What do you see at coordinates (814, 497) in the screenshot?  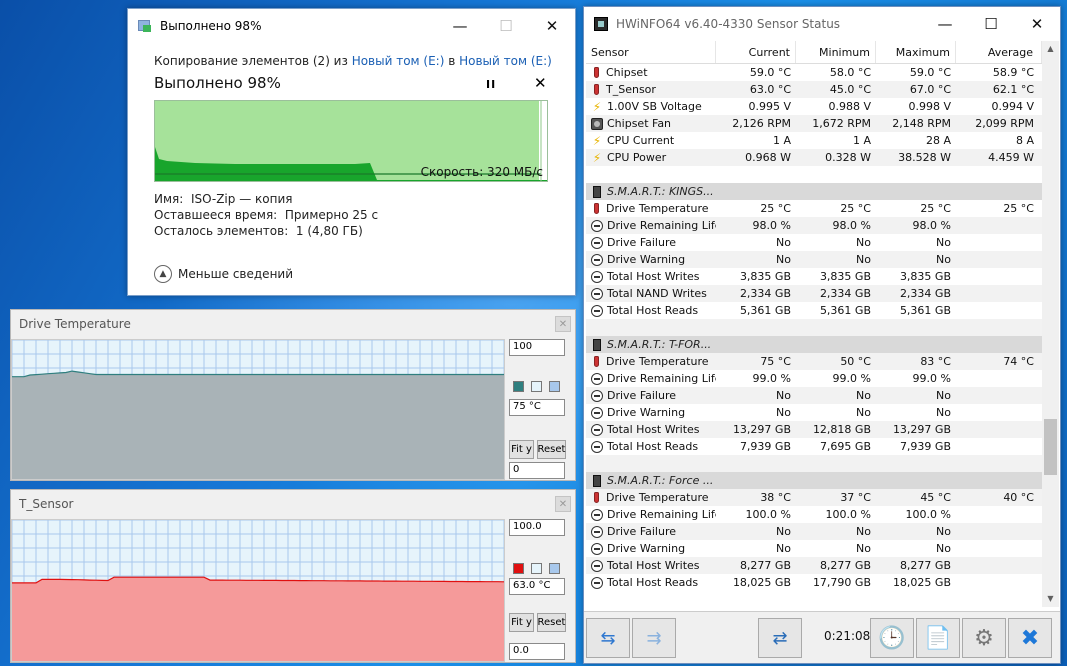 I see `table-row: Drive Temperature 38 °C 37 °C 45 °C 40 °C` at bounding box center [814, 497].